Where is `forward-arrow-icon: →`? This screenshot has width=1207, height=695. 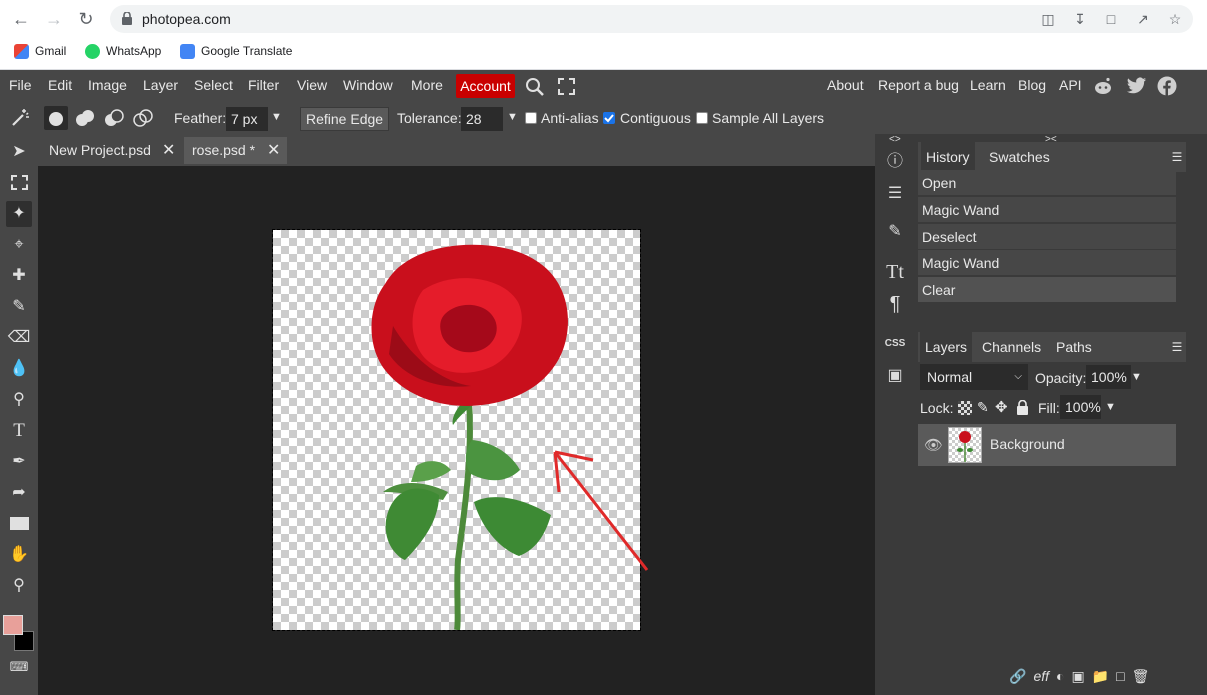
forward-arrow-icon: → is located at coordinates (54, 19).